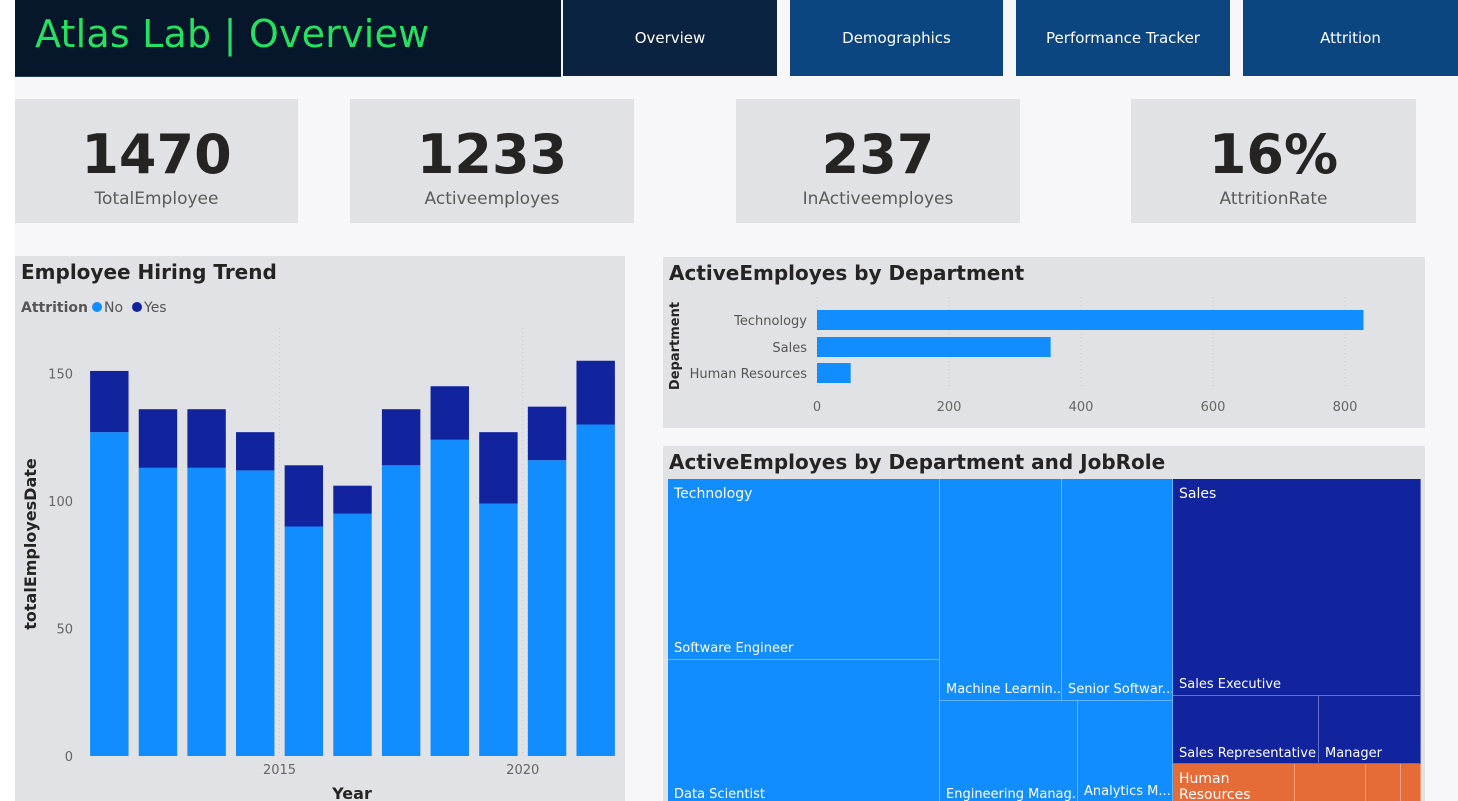  What do you see at coordinates (789, 348) in the screenshot?
I see `y-category-label: Sales` at bounding box center [789, 348].